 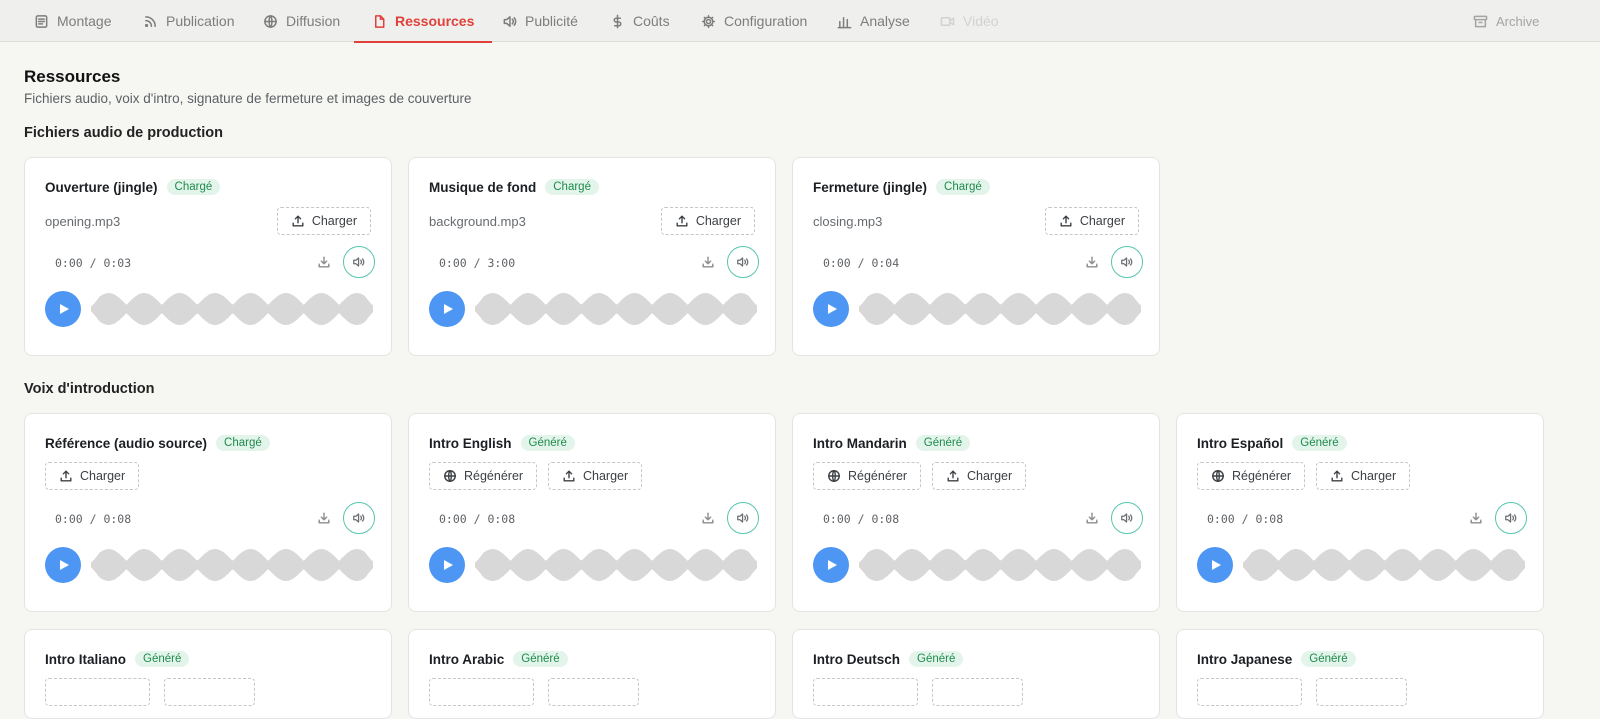 I want to click on time-display: 0:00 / 3:00, so click(x=477, y=263).